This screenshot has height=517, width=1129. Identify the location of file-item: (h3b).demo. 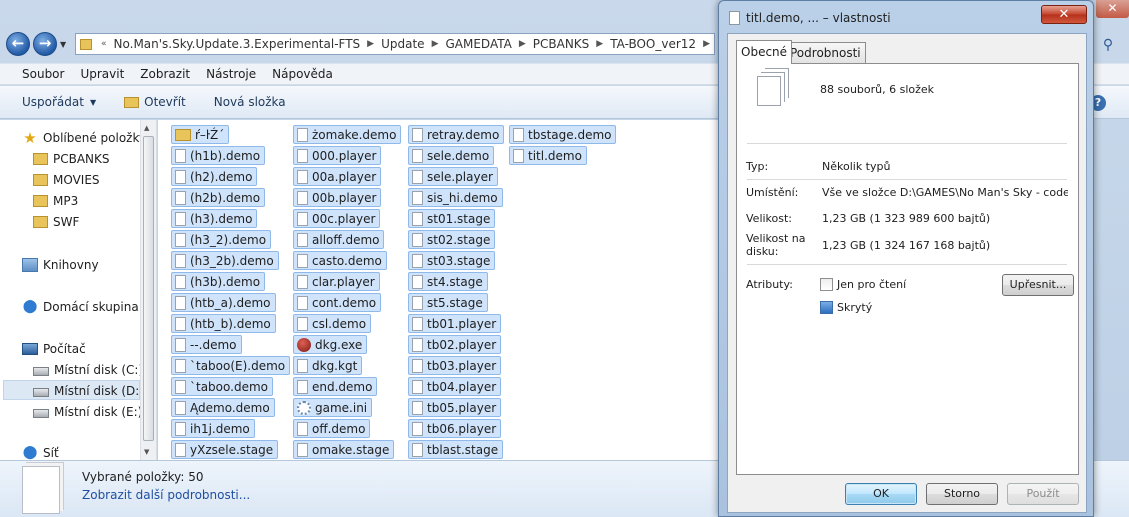
(218, 281).